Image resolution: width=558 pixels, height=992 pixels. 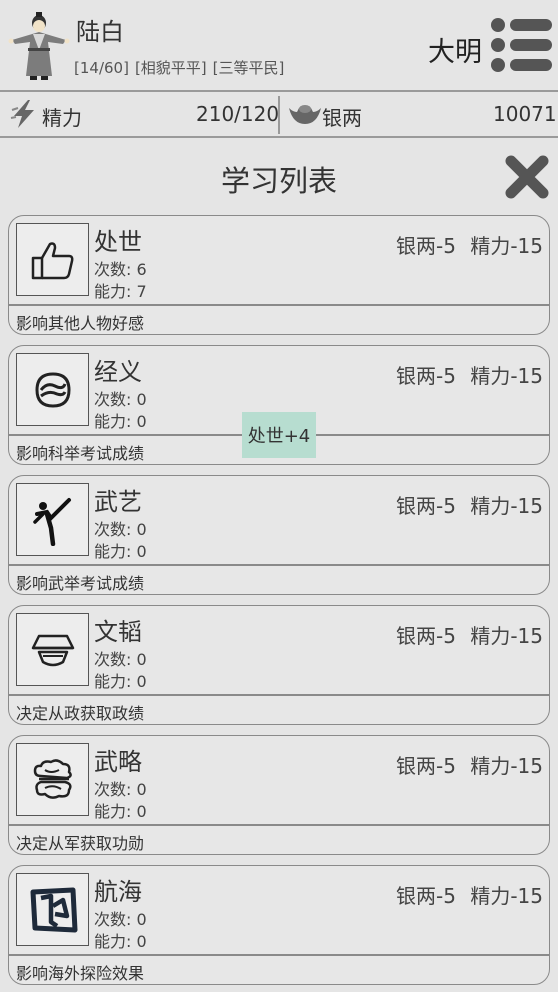 I want to click on resource-bar: 精力 210/120 银两 10071, so click(x=279, y=114).